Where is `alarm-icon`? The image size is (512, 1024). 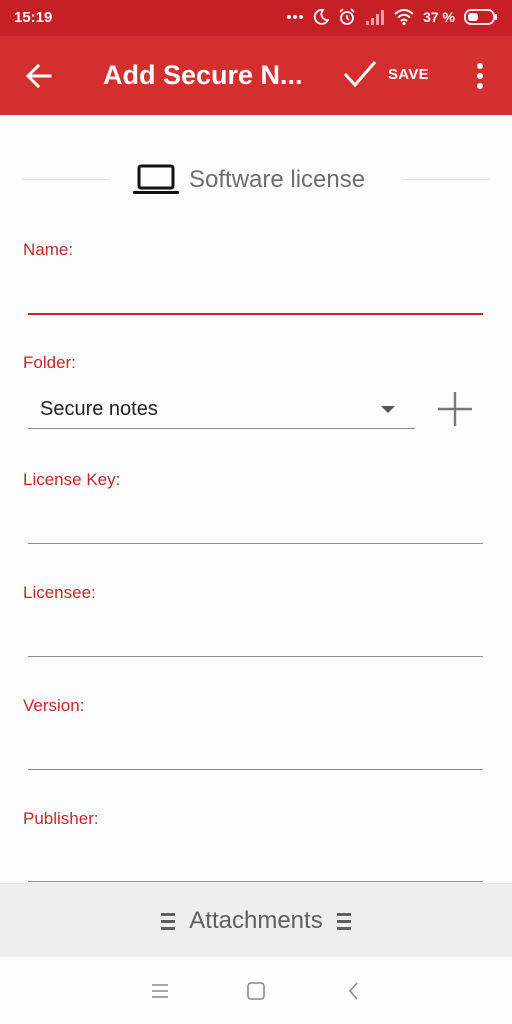 alarm-icon is located at coordinates (347, 17).